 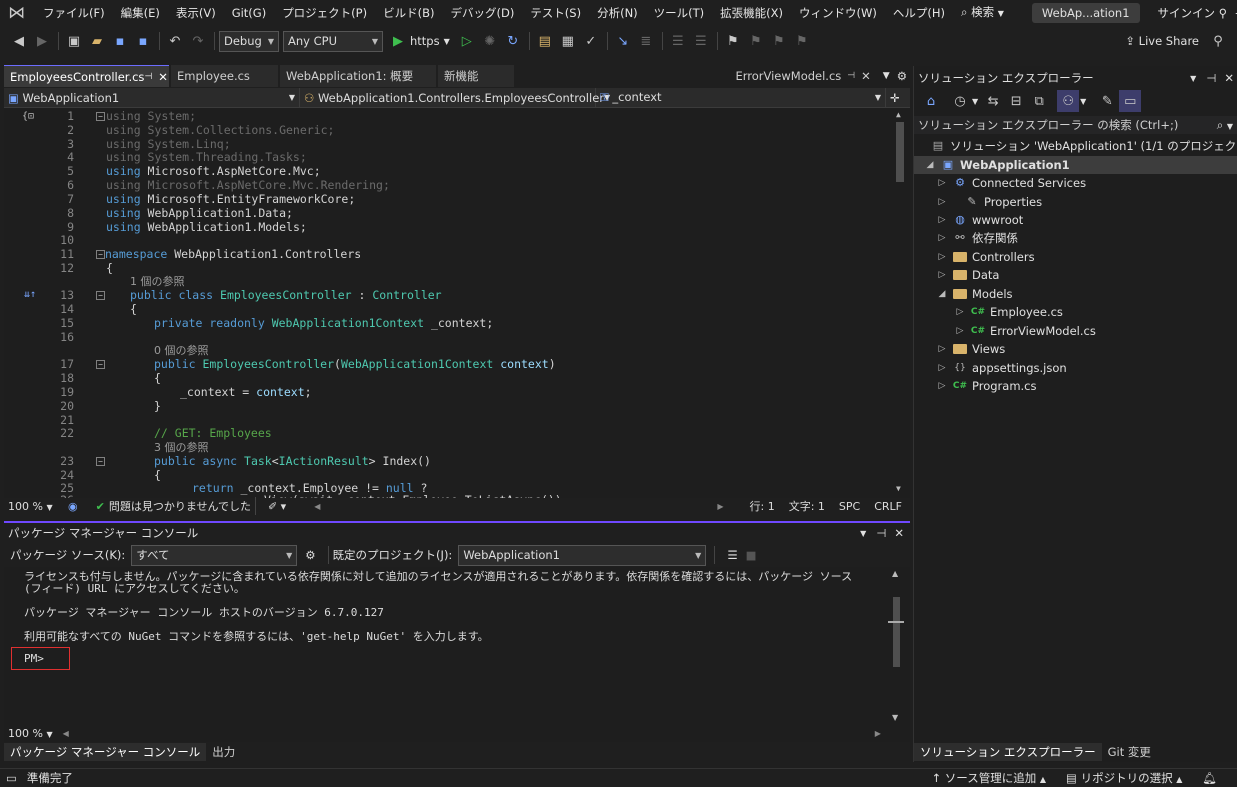 I want to click on stop-icon: ■, so click(x=751, y=555).